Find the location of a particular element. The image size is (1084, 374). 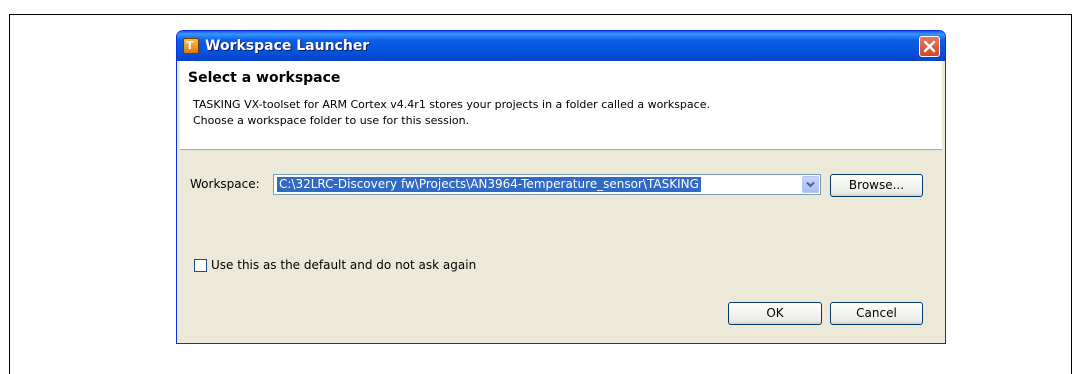

window-title: Workspace Launcher is located at coordinates (287, 46).